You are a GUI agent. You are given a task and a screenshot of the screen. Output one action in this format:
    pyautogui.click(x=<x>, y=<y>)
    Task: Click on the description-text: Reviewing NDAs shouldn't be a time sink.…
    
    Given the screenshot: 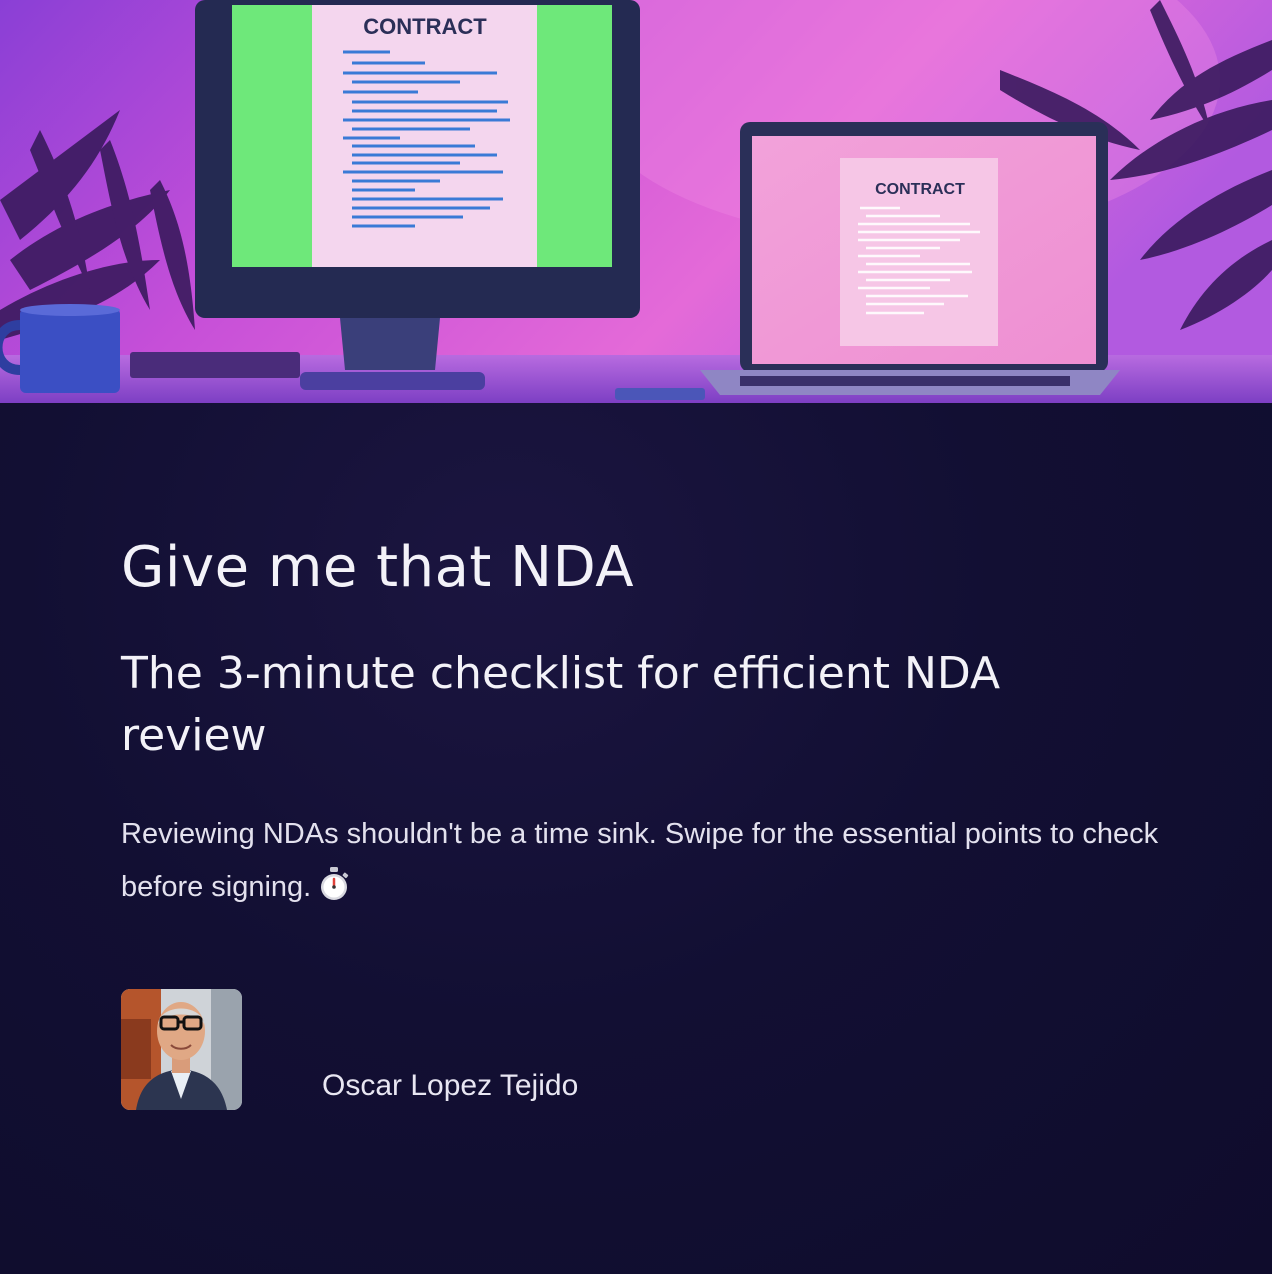 What is the action you would take?
    pyautogui.click(x=640, y=860)
    